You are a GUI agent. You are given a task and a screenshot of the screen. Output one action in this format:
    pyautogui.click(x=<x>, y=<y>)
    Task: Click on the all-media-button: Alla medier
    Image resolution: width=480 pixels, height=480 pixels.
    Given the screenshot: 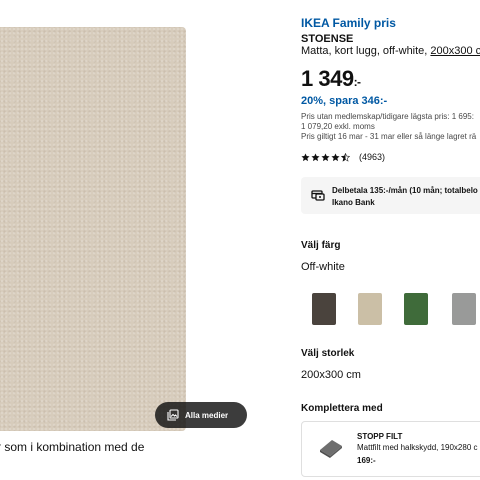 What is the action you would take?
    pyautogui.click(x=201, y=415)
    